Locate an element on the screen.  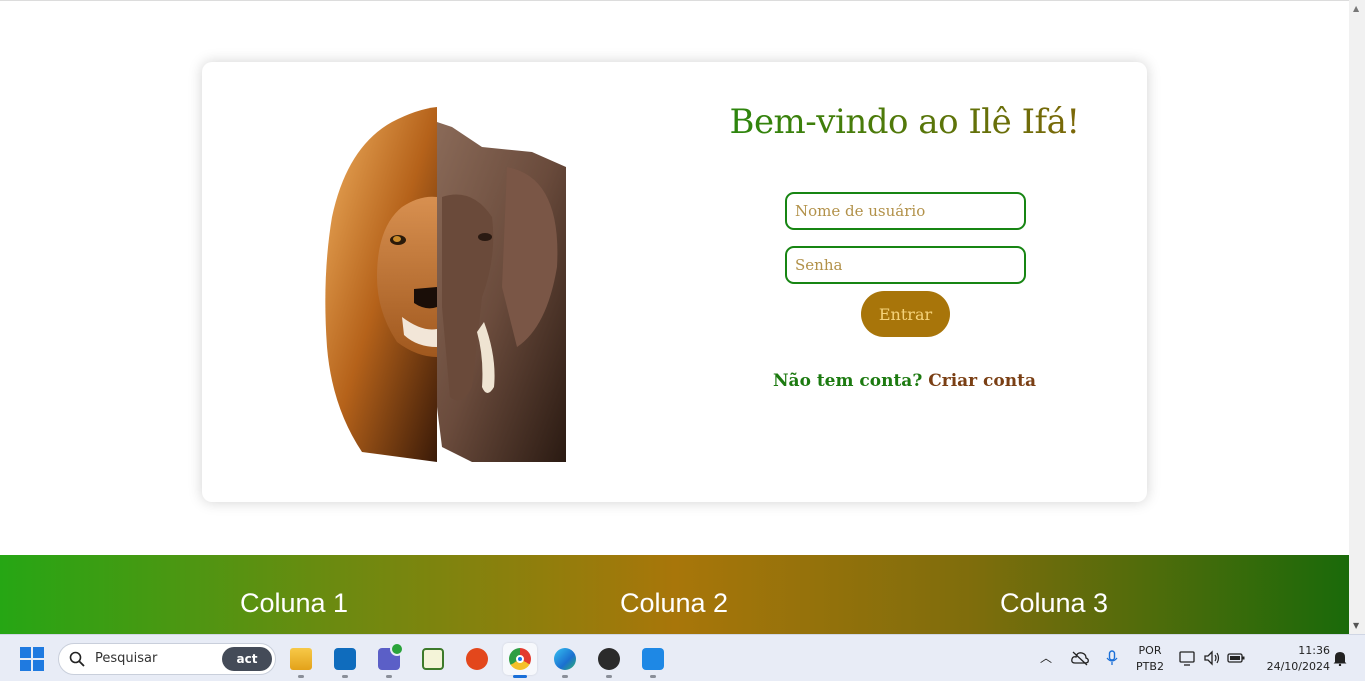
username-input is located at coordinates (905, 211).